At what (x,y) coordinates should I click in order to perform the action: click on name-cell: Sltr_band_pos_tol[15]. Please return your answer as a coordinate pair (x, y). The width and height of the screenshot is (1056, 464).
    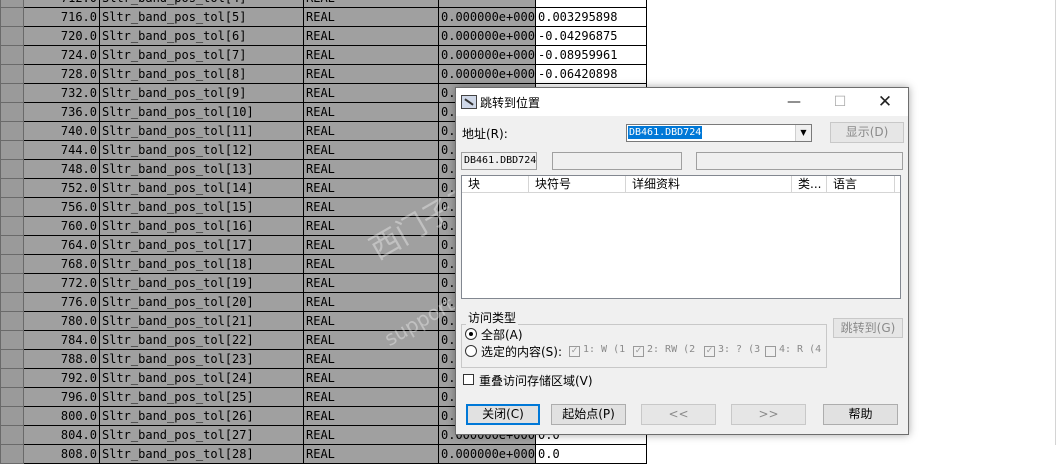
    Looking at the image, I should click on (201, 207).